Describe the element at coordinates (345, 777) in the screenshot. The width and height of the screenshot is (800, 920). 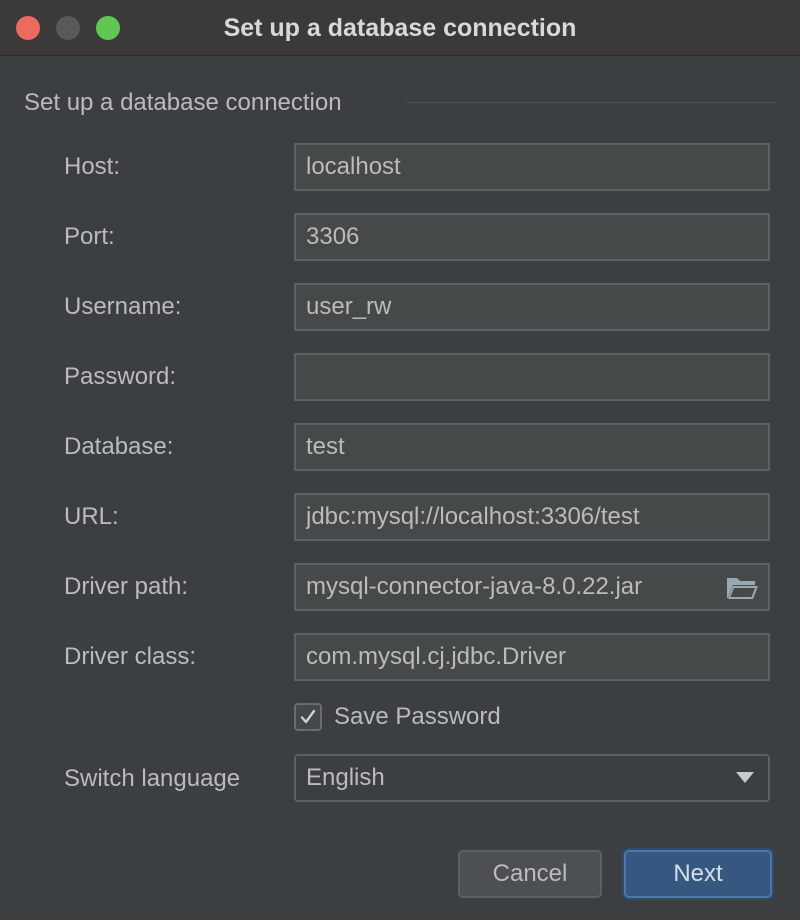
I see `language-selected-value: English` at that location.